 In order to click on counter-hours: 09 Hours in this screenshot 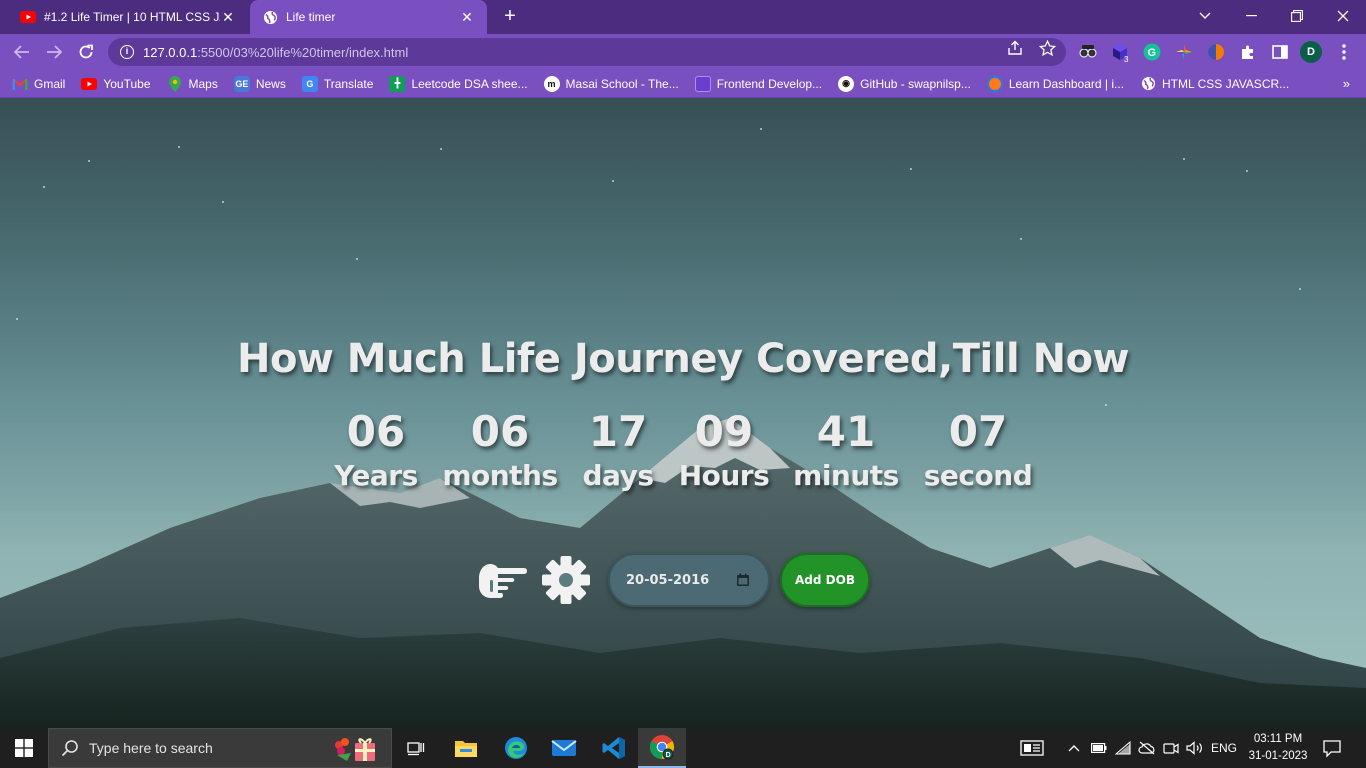, I will do `click(724, 450)`.